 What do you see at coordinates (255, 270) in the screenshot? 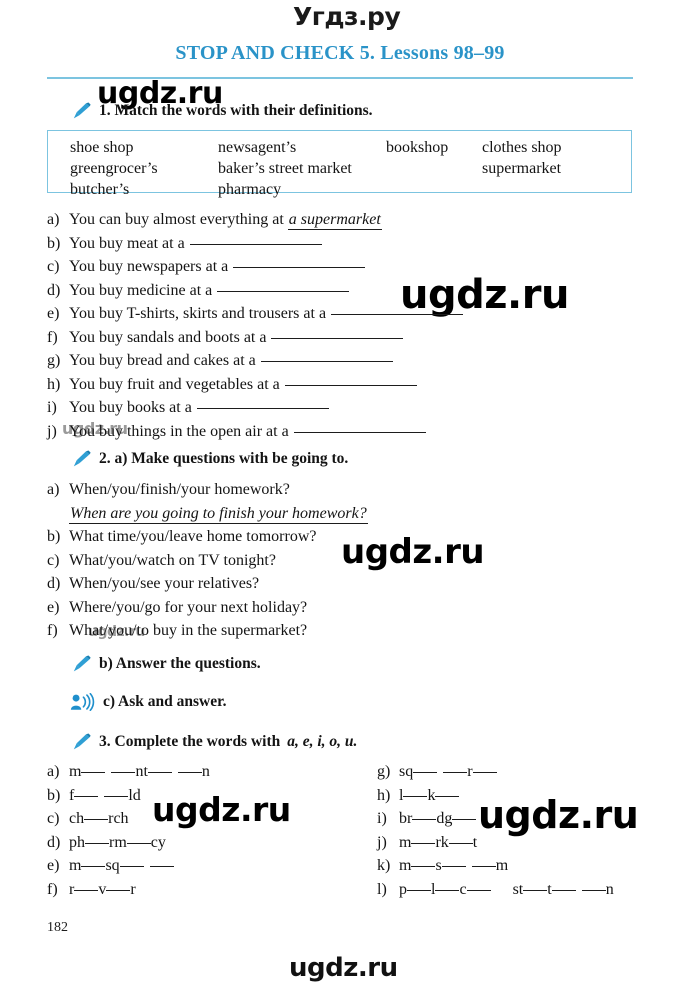
I see `list-item: c) You buy newspapers at a` at bounding box center [255, 270].